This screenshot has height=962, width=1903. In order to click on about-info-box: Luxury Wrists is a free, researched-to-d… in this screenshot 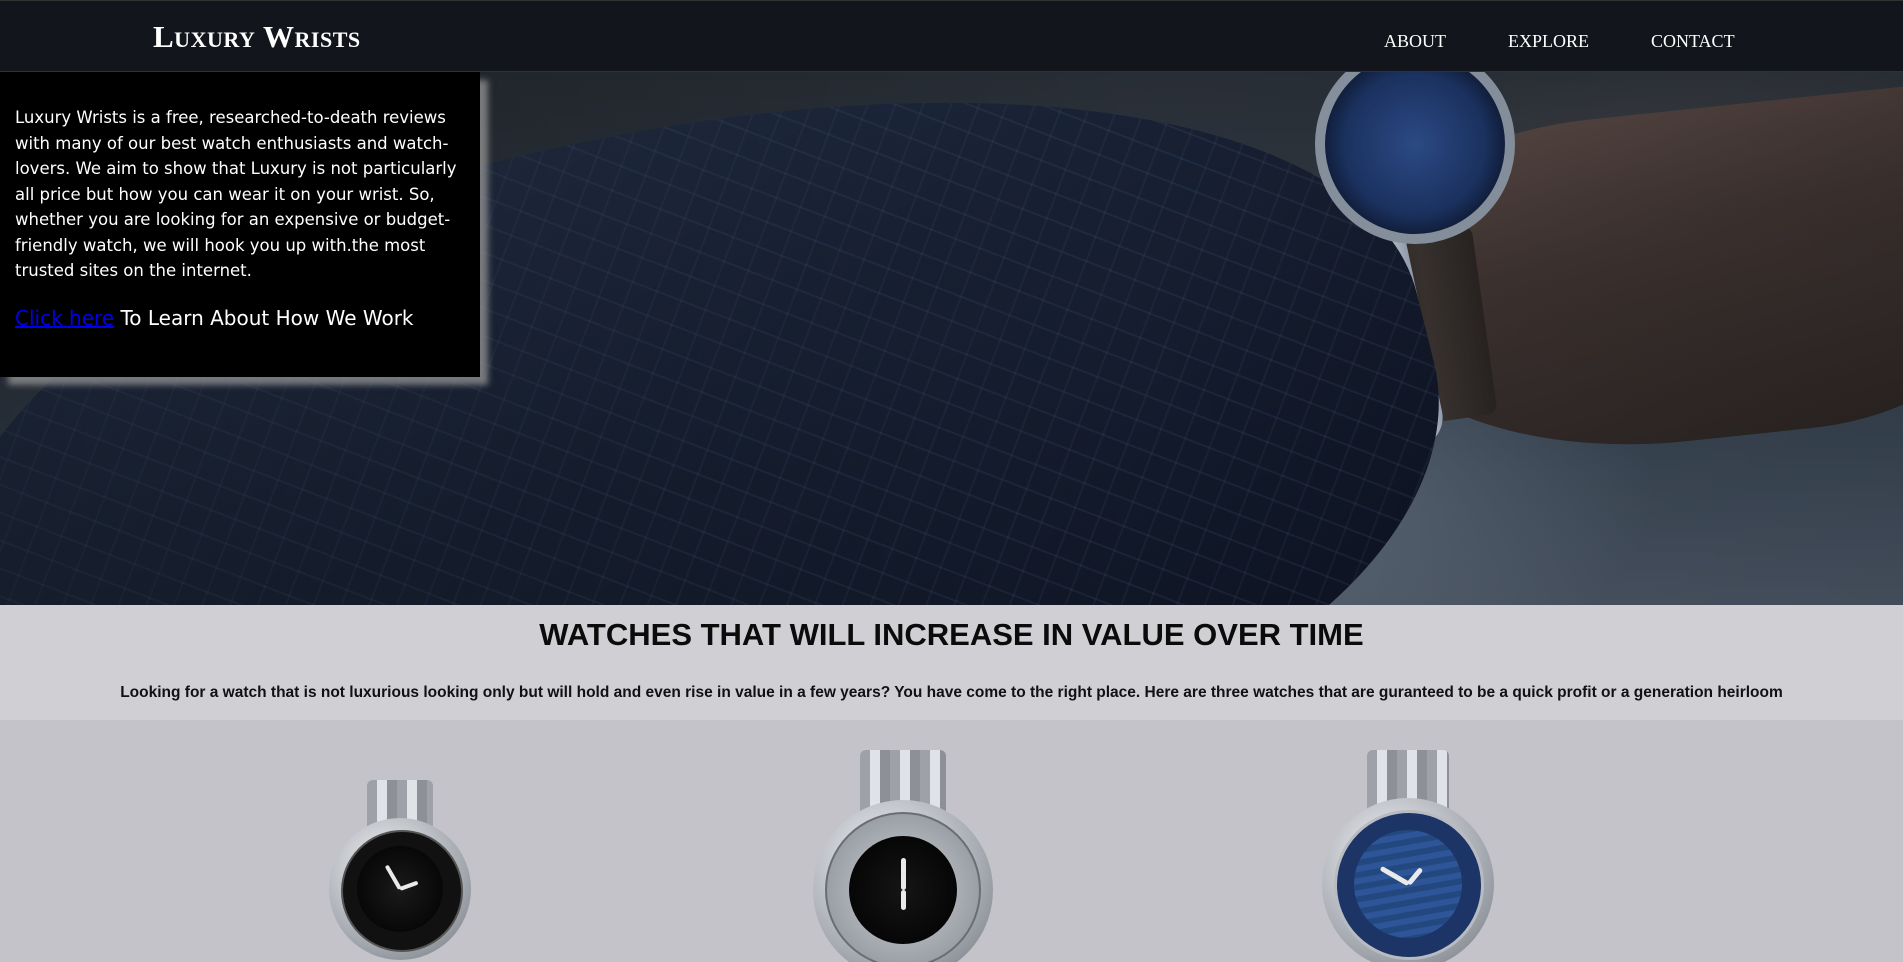, I will do `click(240, 224)`.